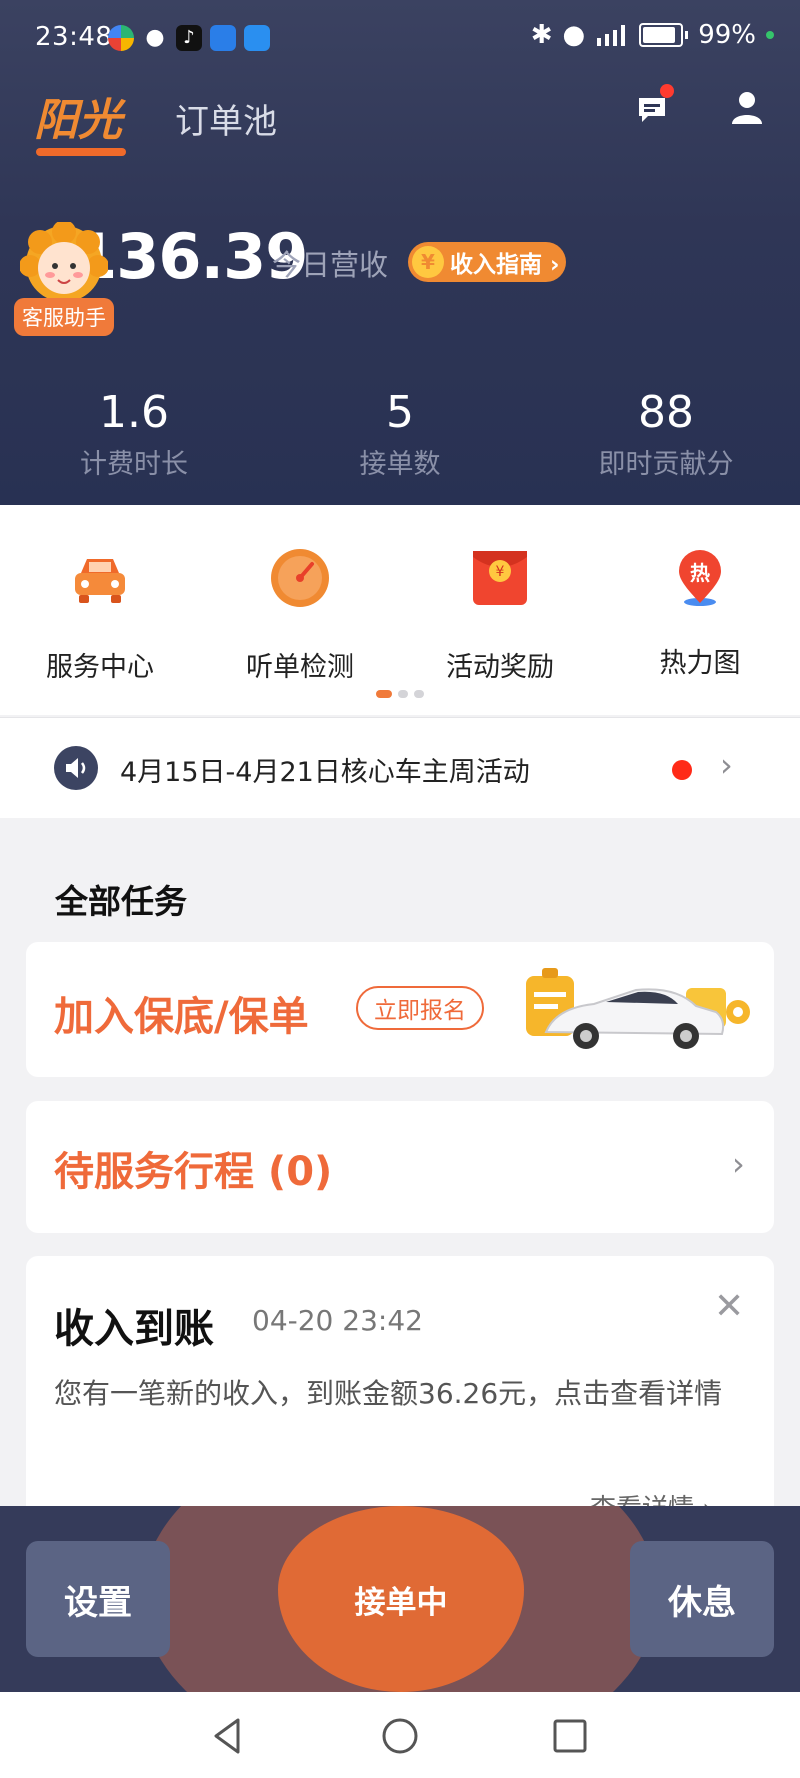 This screenshot has height=1778, width=800. I want to click on stat-label: 计费时长, so click(134, 464).